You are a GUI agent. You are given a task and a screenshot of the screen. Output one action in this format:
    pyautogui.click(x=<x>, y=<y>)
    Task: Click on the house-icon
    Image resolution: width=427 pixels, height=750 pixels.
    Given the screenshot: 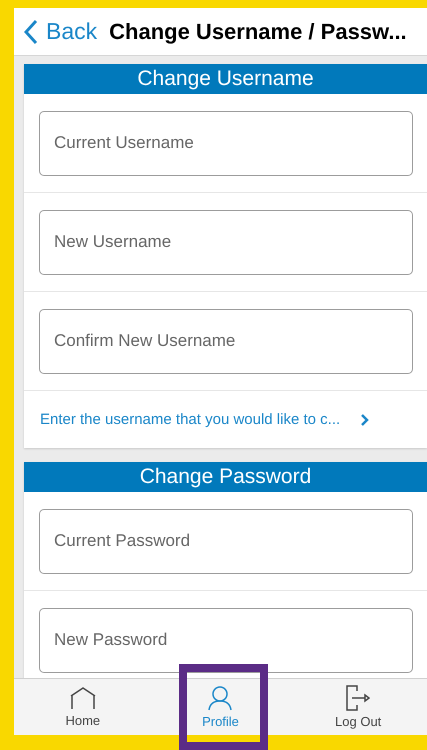 What is the action you would take?
    pyautogui.click(x=82, y=698)
    